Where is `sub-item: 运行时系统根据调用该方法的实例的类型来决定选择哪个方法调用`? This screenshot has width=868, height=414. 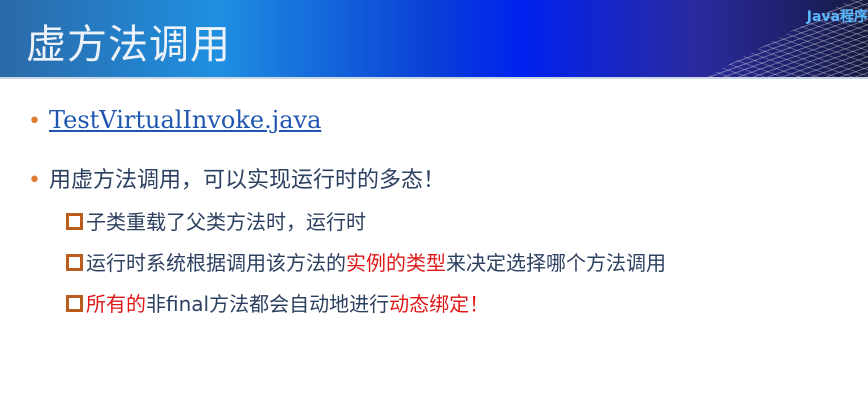 sub-item: 运行时系统根据调用该方法的实例的类型来决定选择哪个方法调用 is located at coordinates (366, 261).